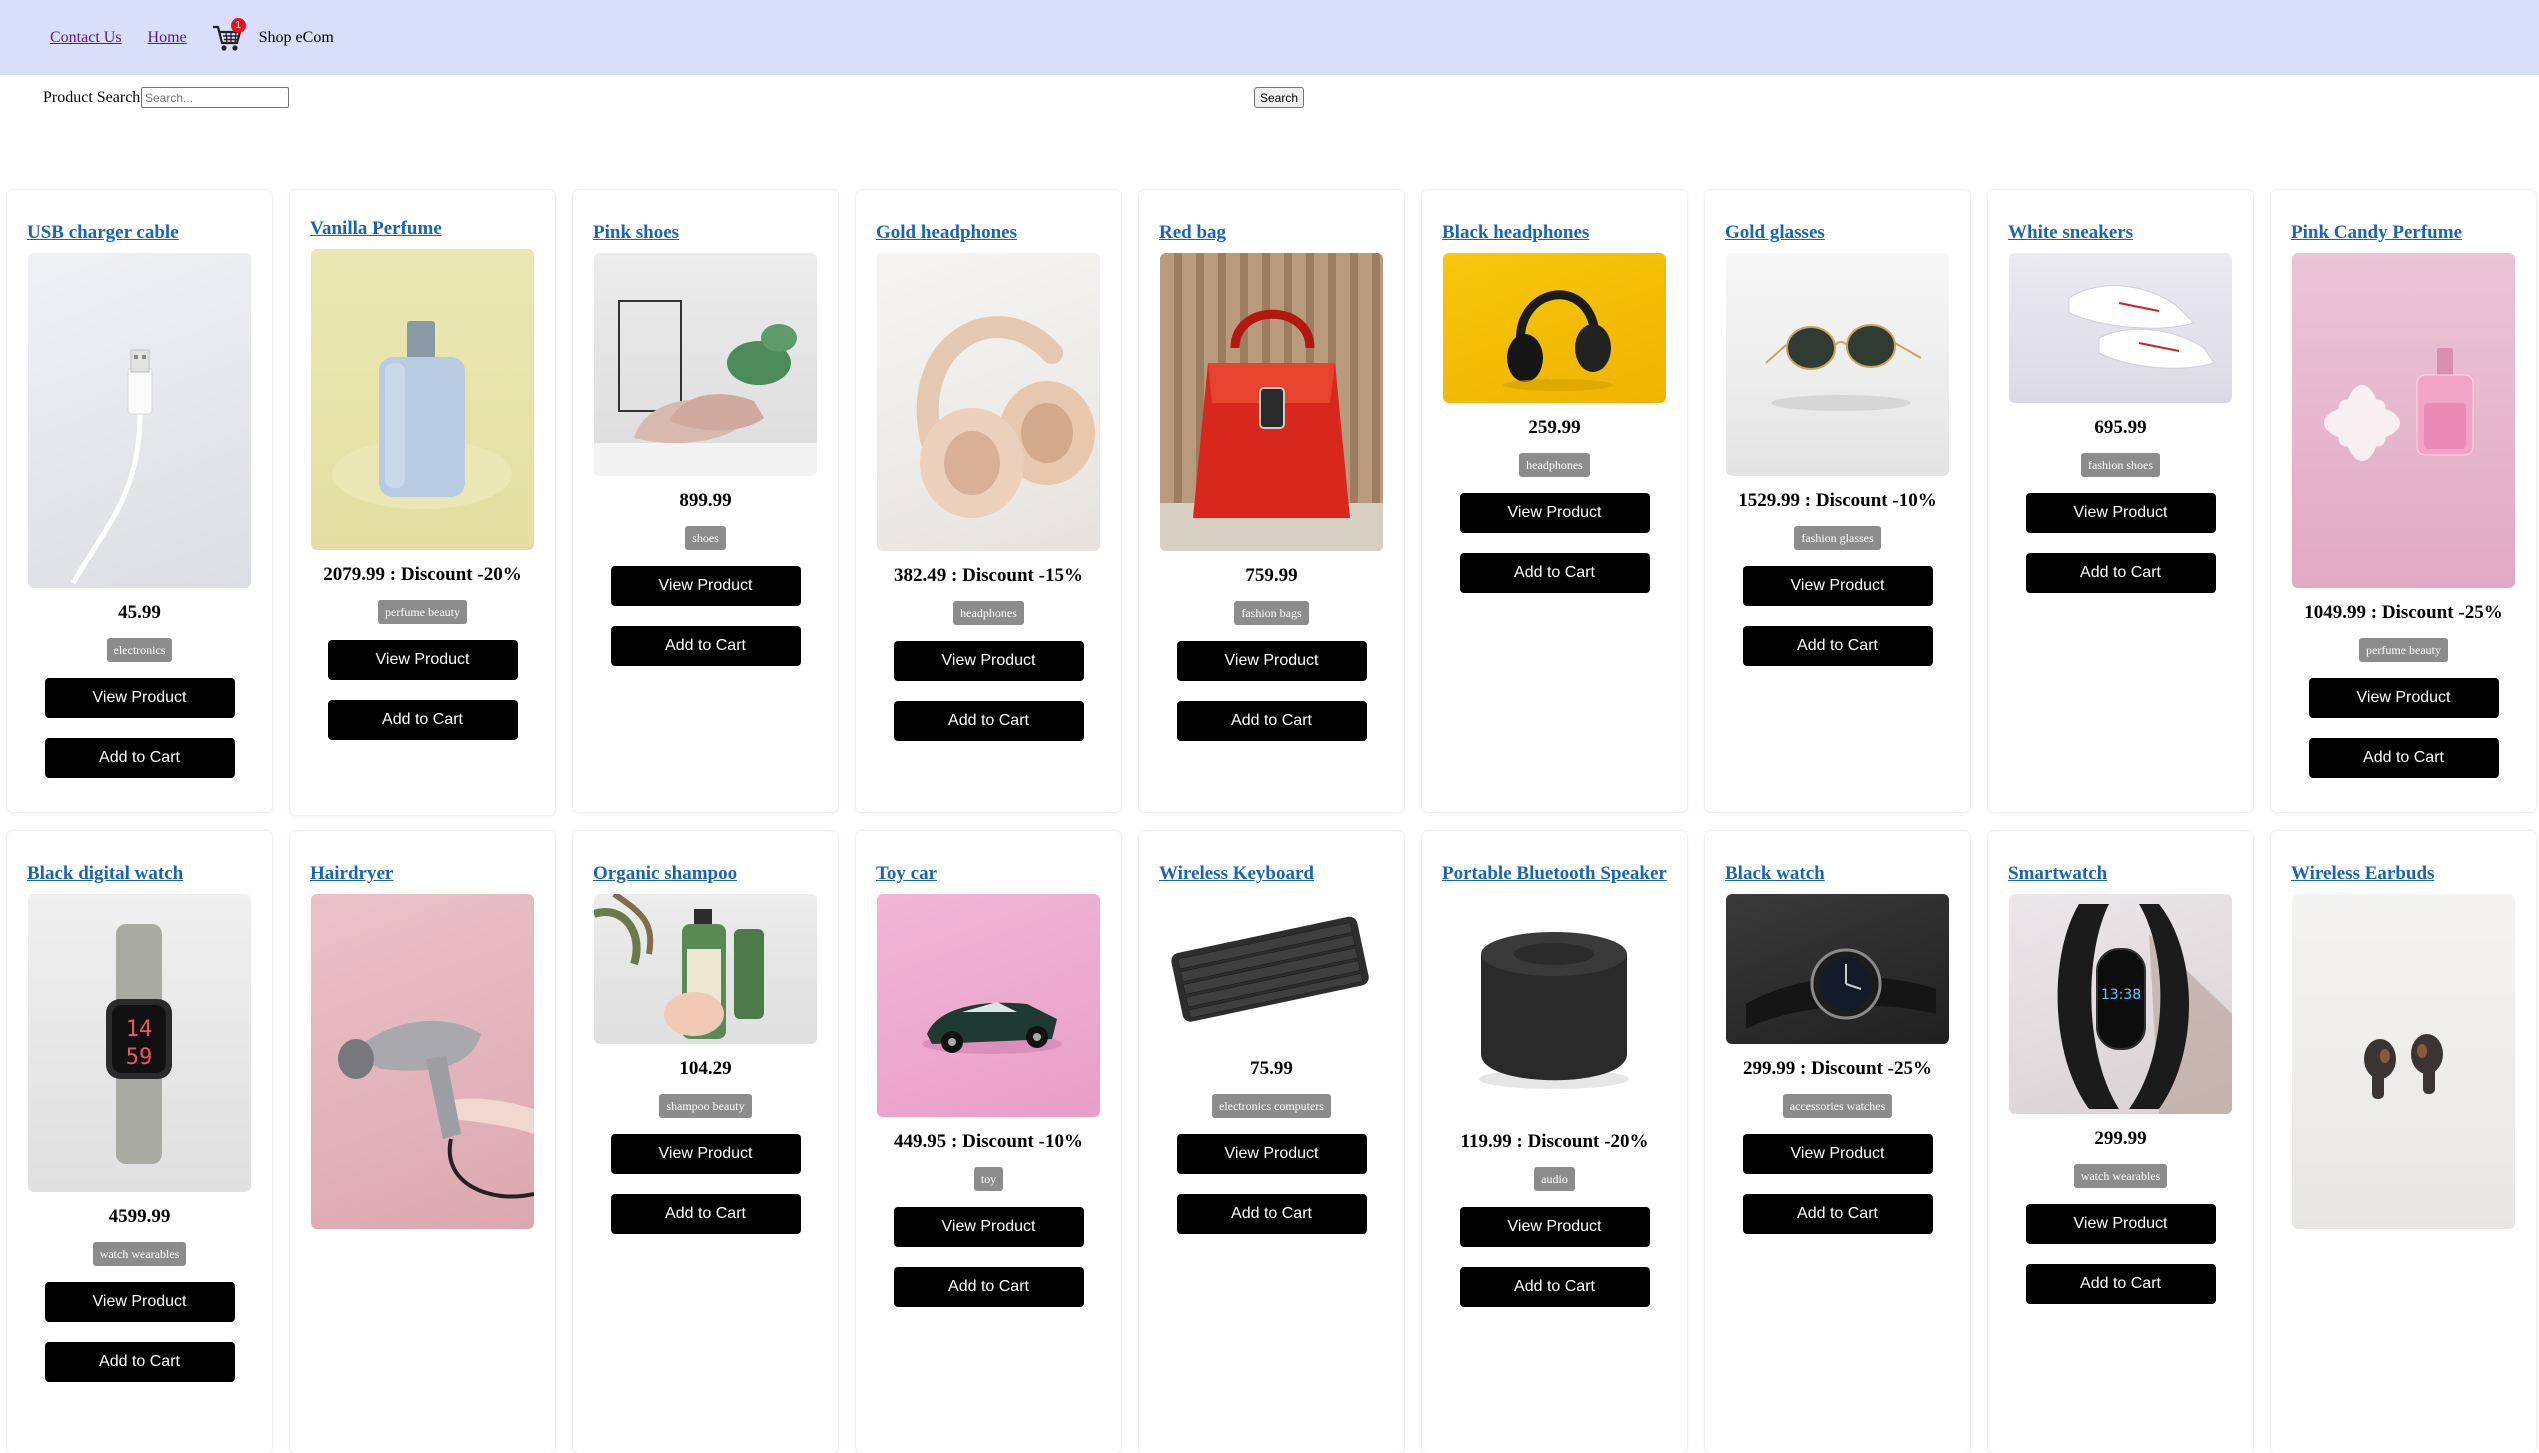 The width and height of the screenshot is (2539, 1453). What do you see at coordinates (227, 36) in the screenshot?
I see `cart-button: 1` at bounding box center [227, 36].